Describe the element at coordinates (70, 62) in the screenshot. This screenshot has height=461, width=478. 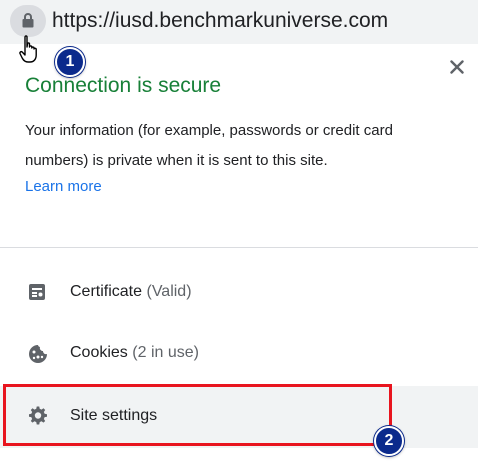
I see `step-1-badge: 1` at that location.